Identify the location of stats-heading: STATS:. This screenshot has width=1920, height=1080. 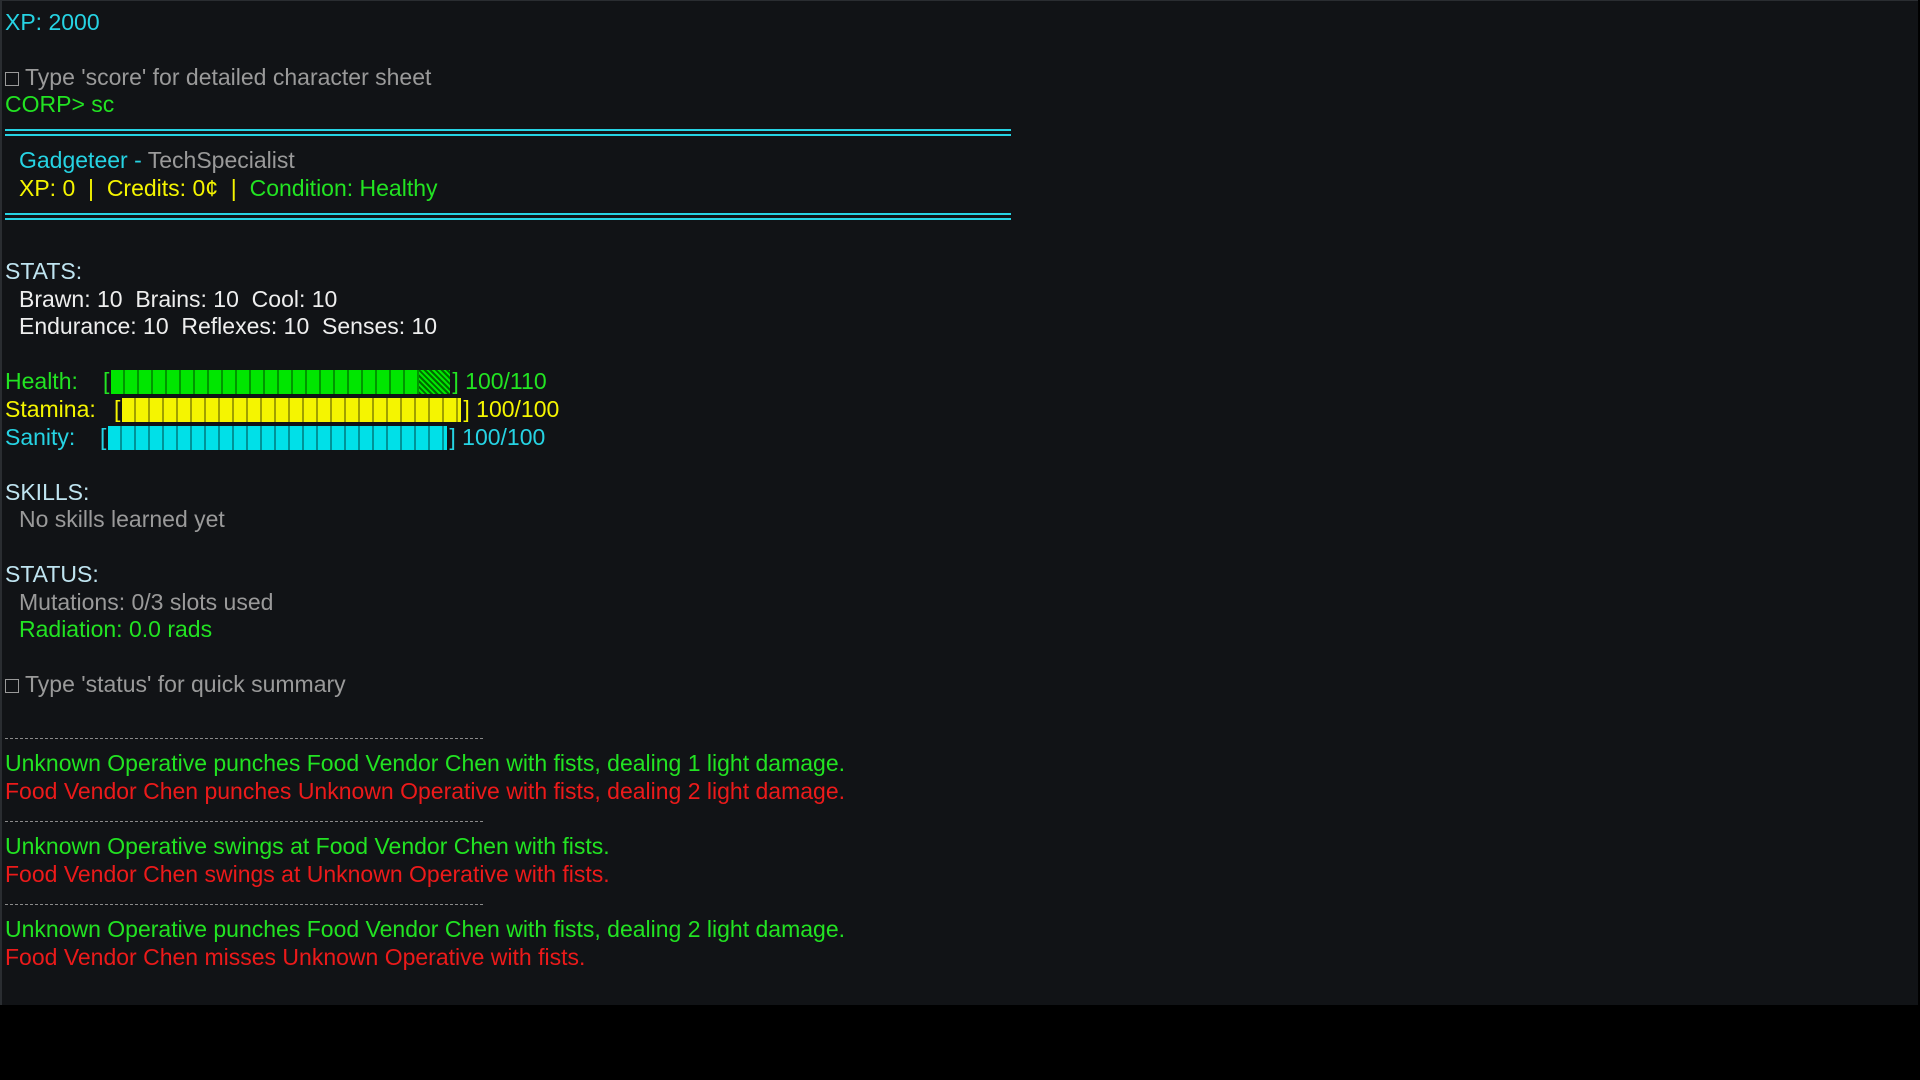
(44, 271).